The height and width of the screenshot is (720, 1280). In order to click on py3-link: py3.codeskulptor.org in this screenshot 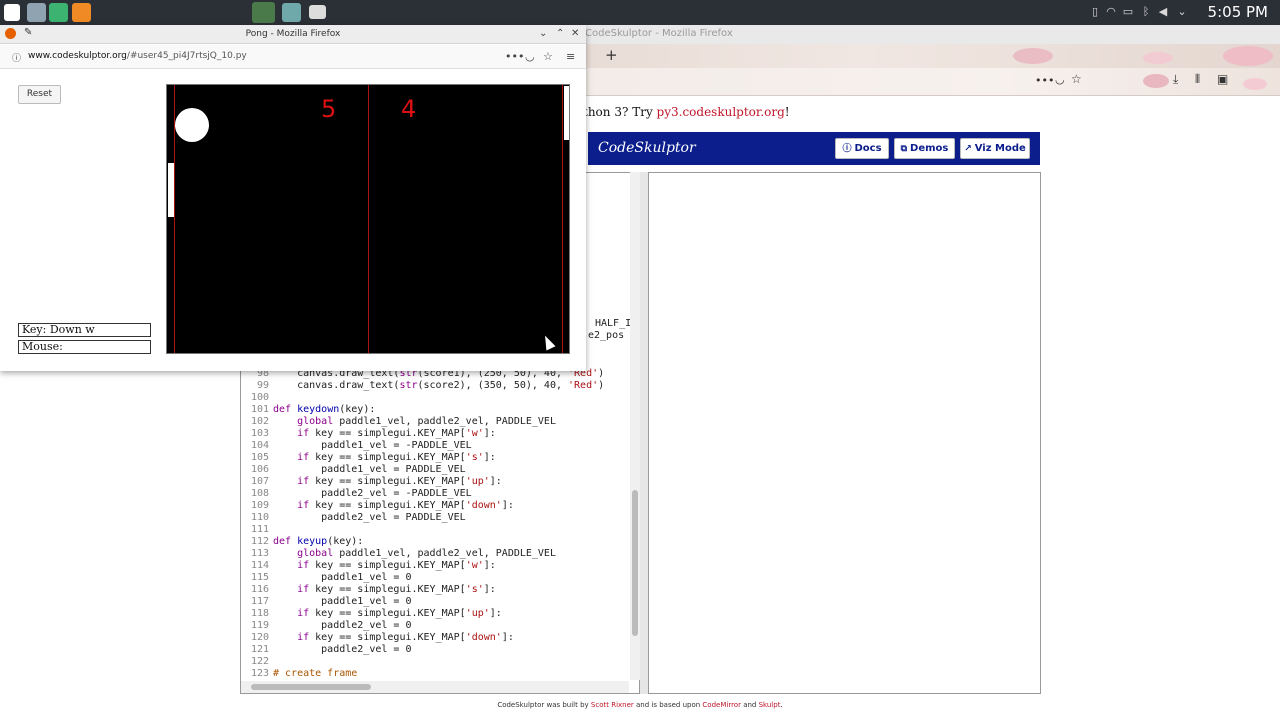, I will do `click(721, 112)`.